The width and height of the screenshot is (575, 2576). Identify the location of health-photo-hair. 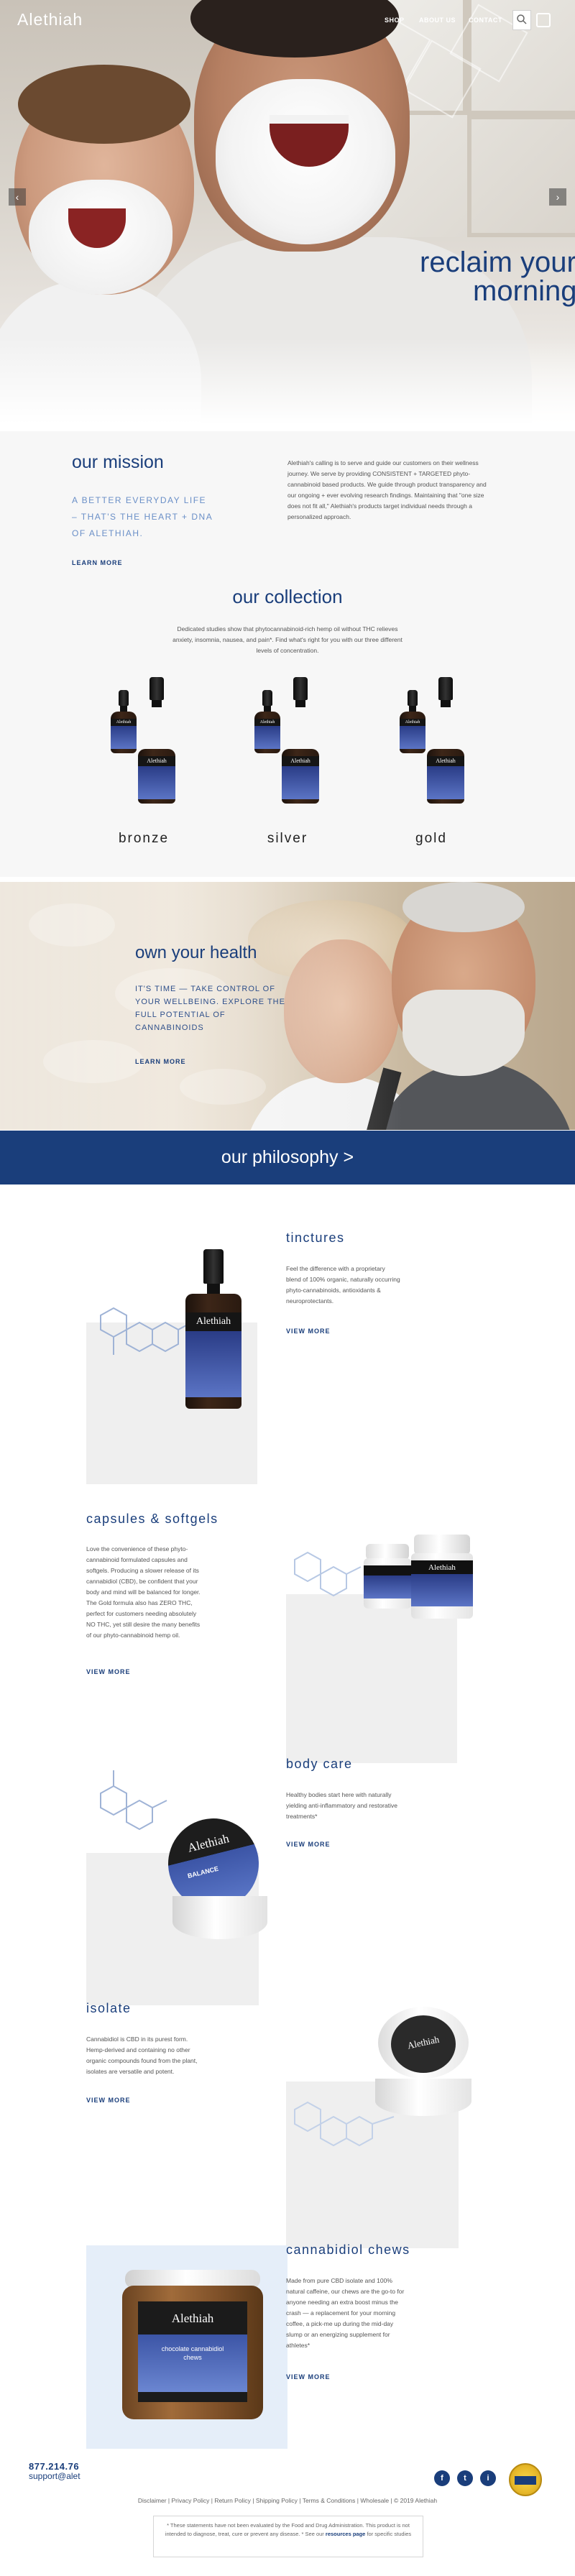
(463, 907).